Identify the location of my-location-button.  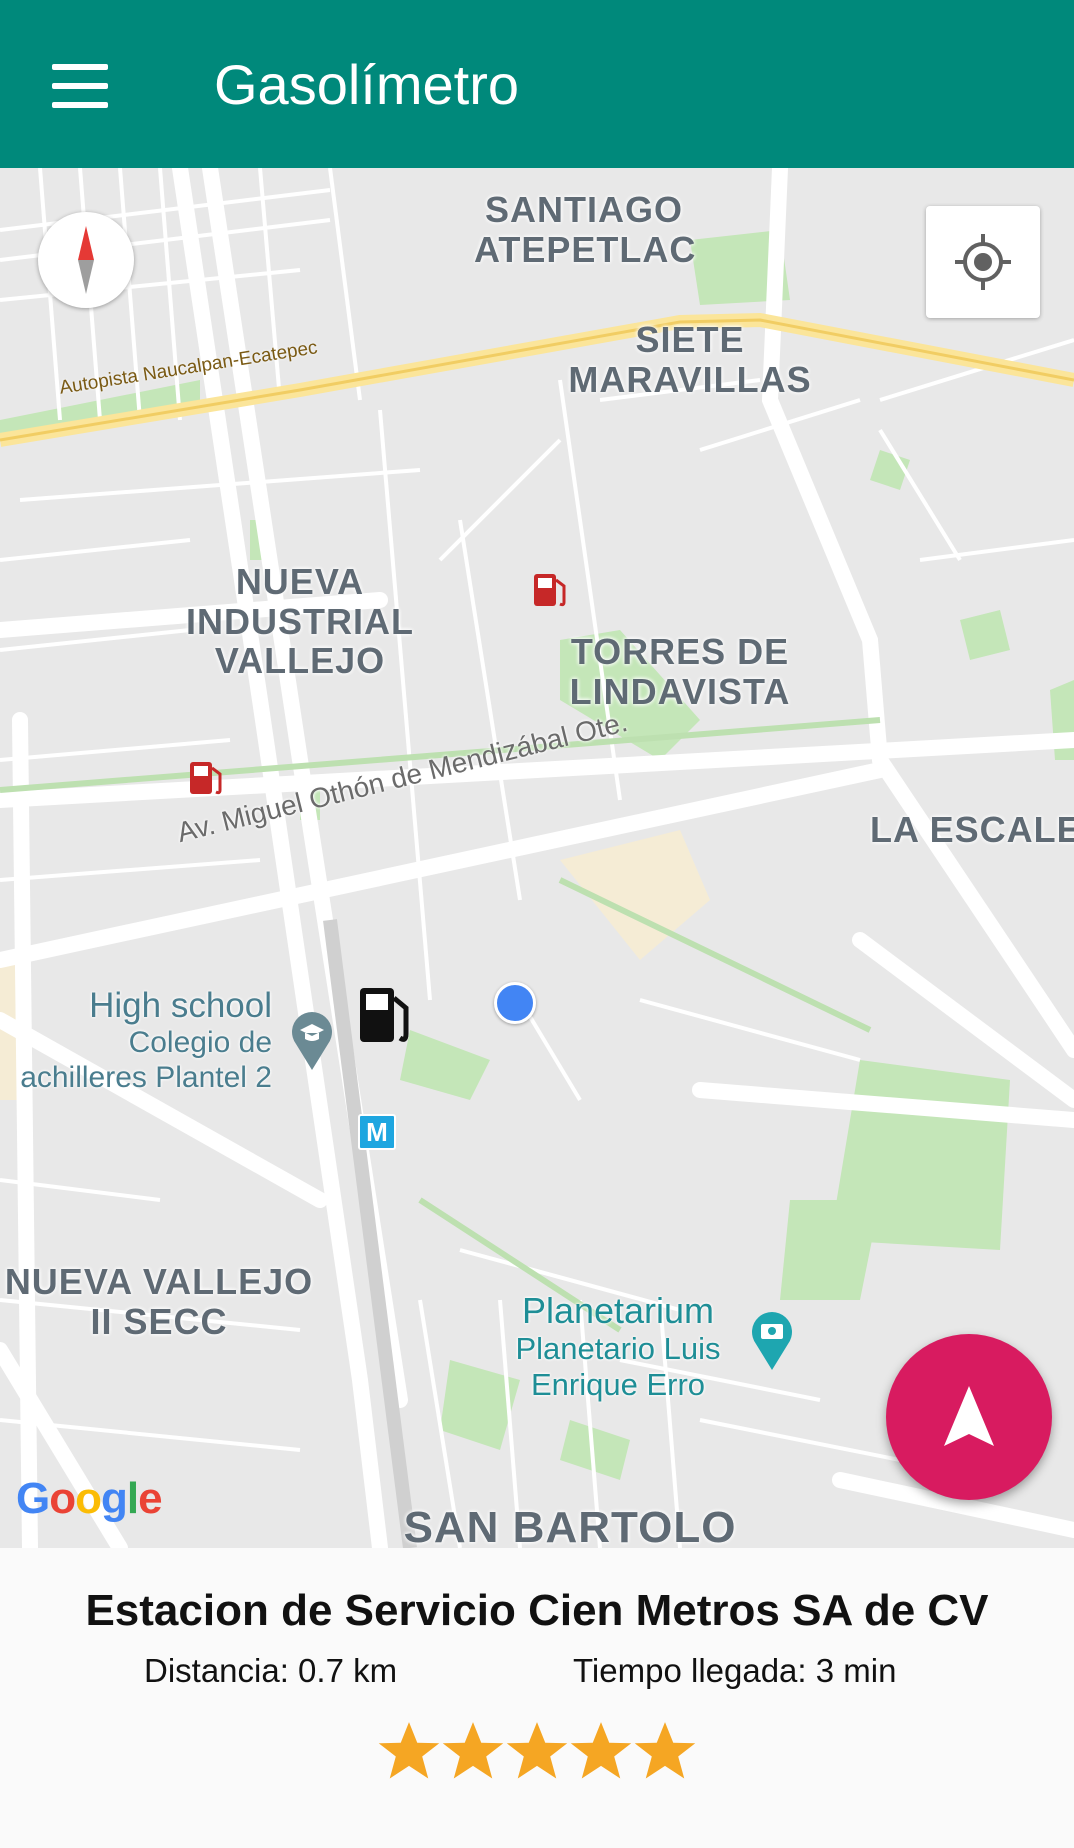
(983, 262).